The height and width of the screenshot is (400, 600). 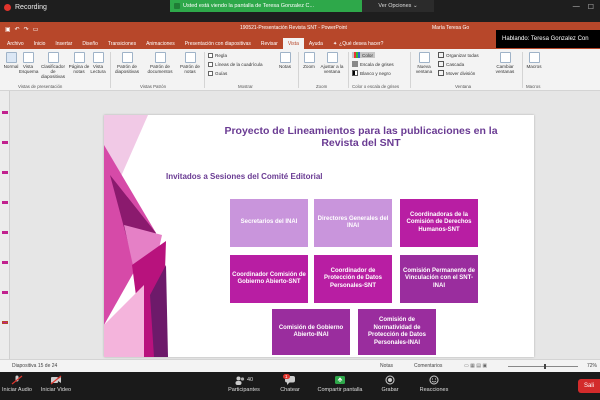 I want to click on slide-master-label: Patrón de diapositivas, so click(x=126, y=69).